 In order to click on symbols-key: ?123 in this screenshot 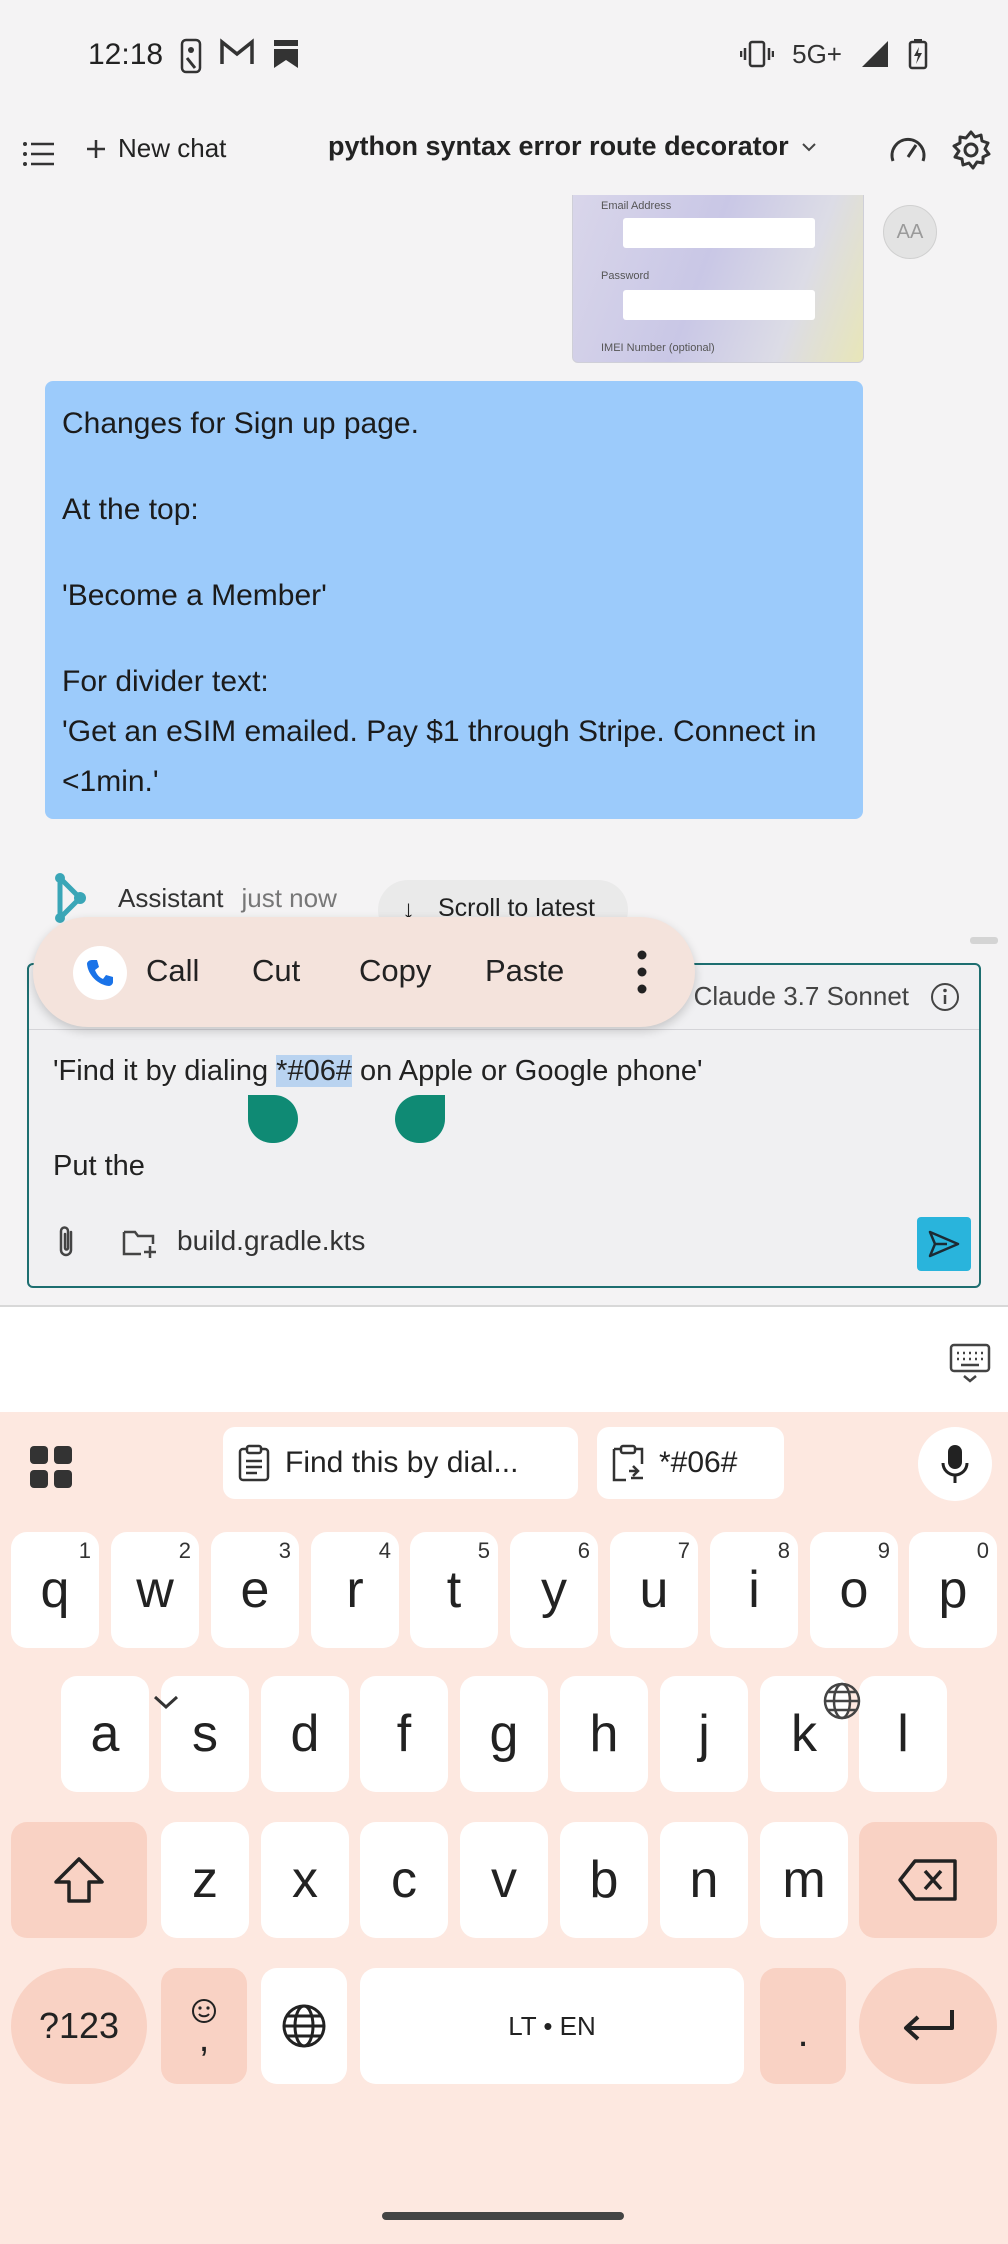, I will do `click(79, 2026)`.